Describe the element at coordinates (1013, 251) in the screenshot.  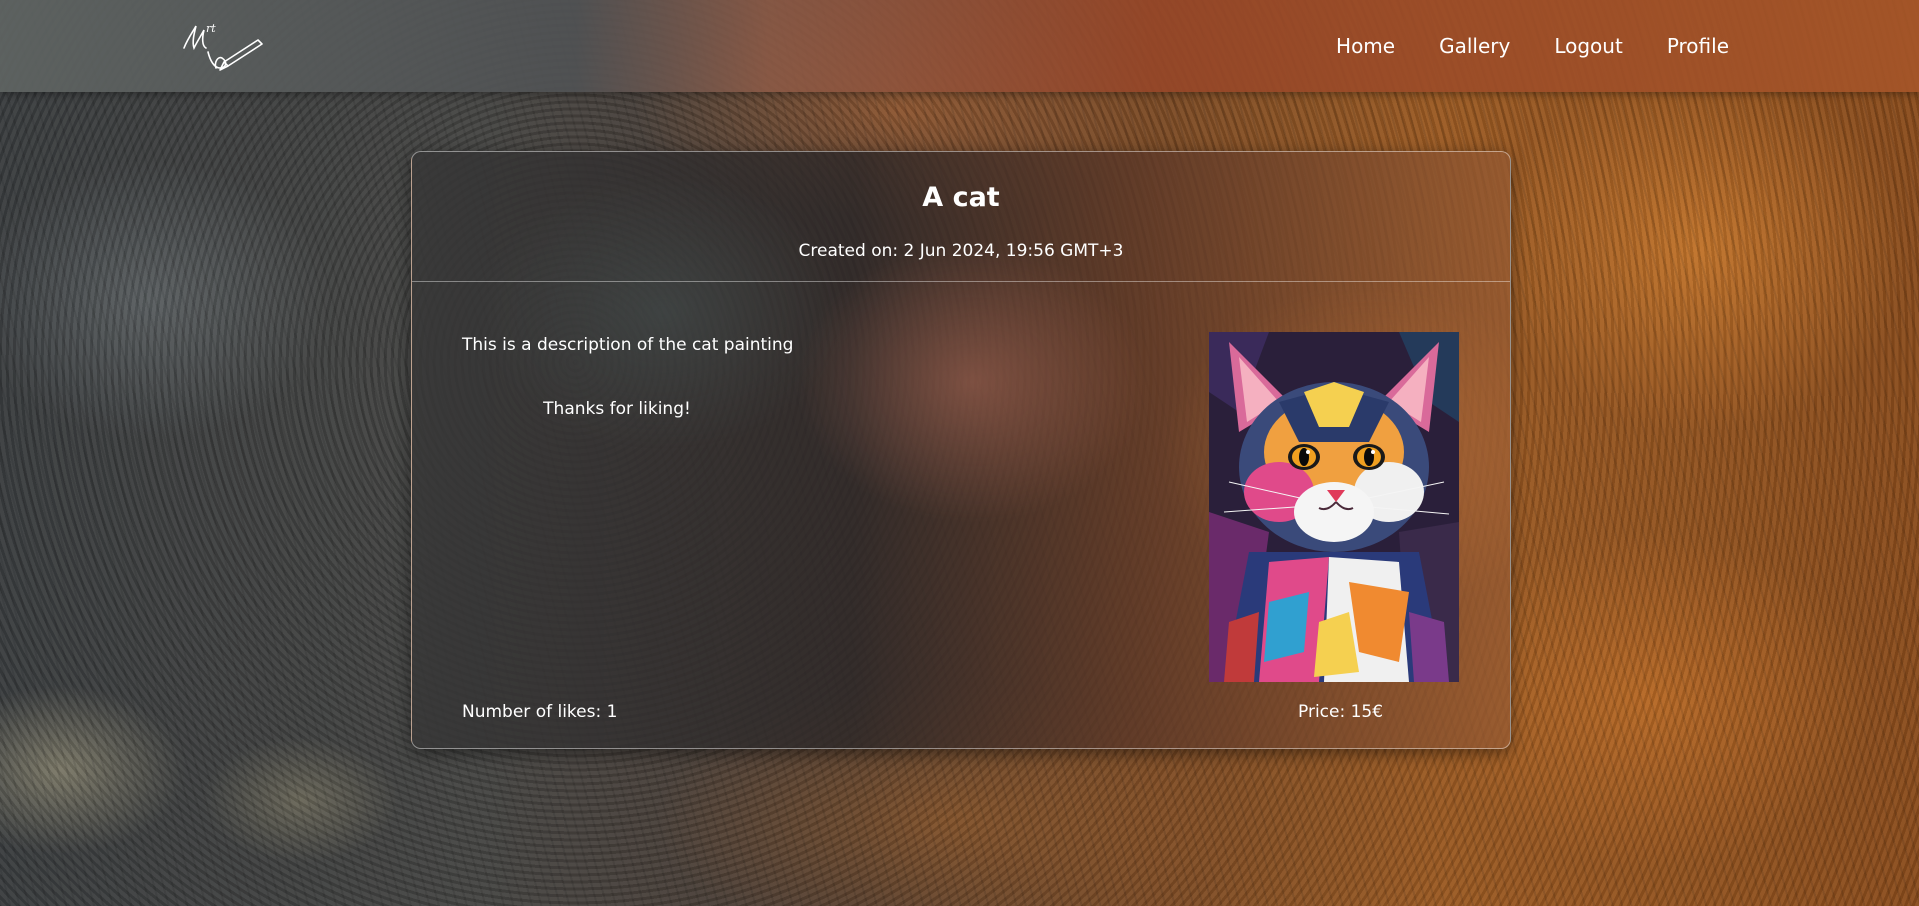
I see `created-value: 2 Jun 2024, 19:56 GMT+3` at that location.